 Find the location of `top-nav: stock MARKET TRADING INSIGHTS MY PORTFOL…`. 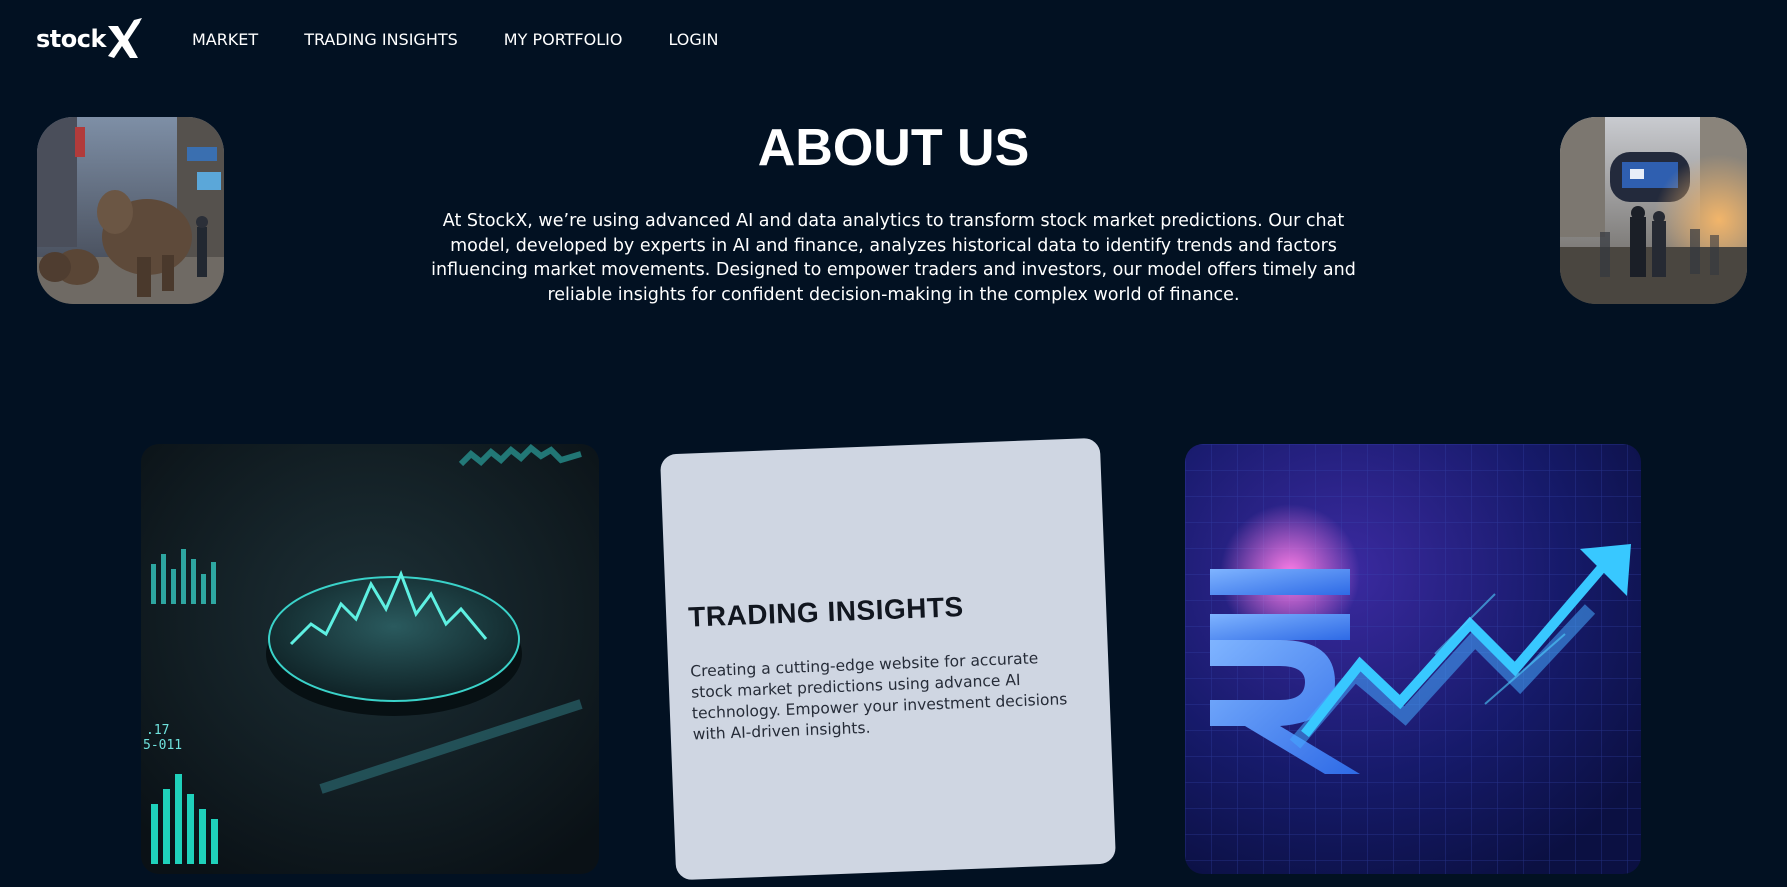

top-nav: stock MARKET TRADING INSIGHTS MY PORTFOL… is located at coordinates (377, 39).